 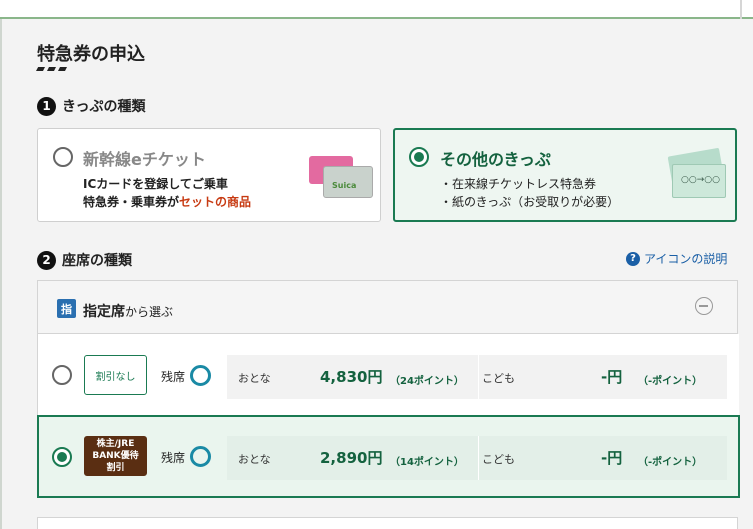 I want to click on left-rule, so click(x=1, y=274).